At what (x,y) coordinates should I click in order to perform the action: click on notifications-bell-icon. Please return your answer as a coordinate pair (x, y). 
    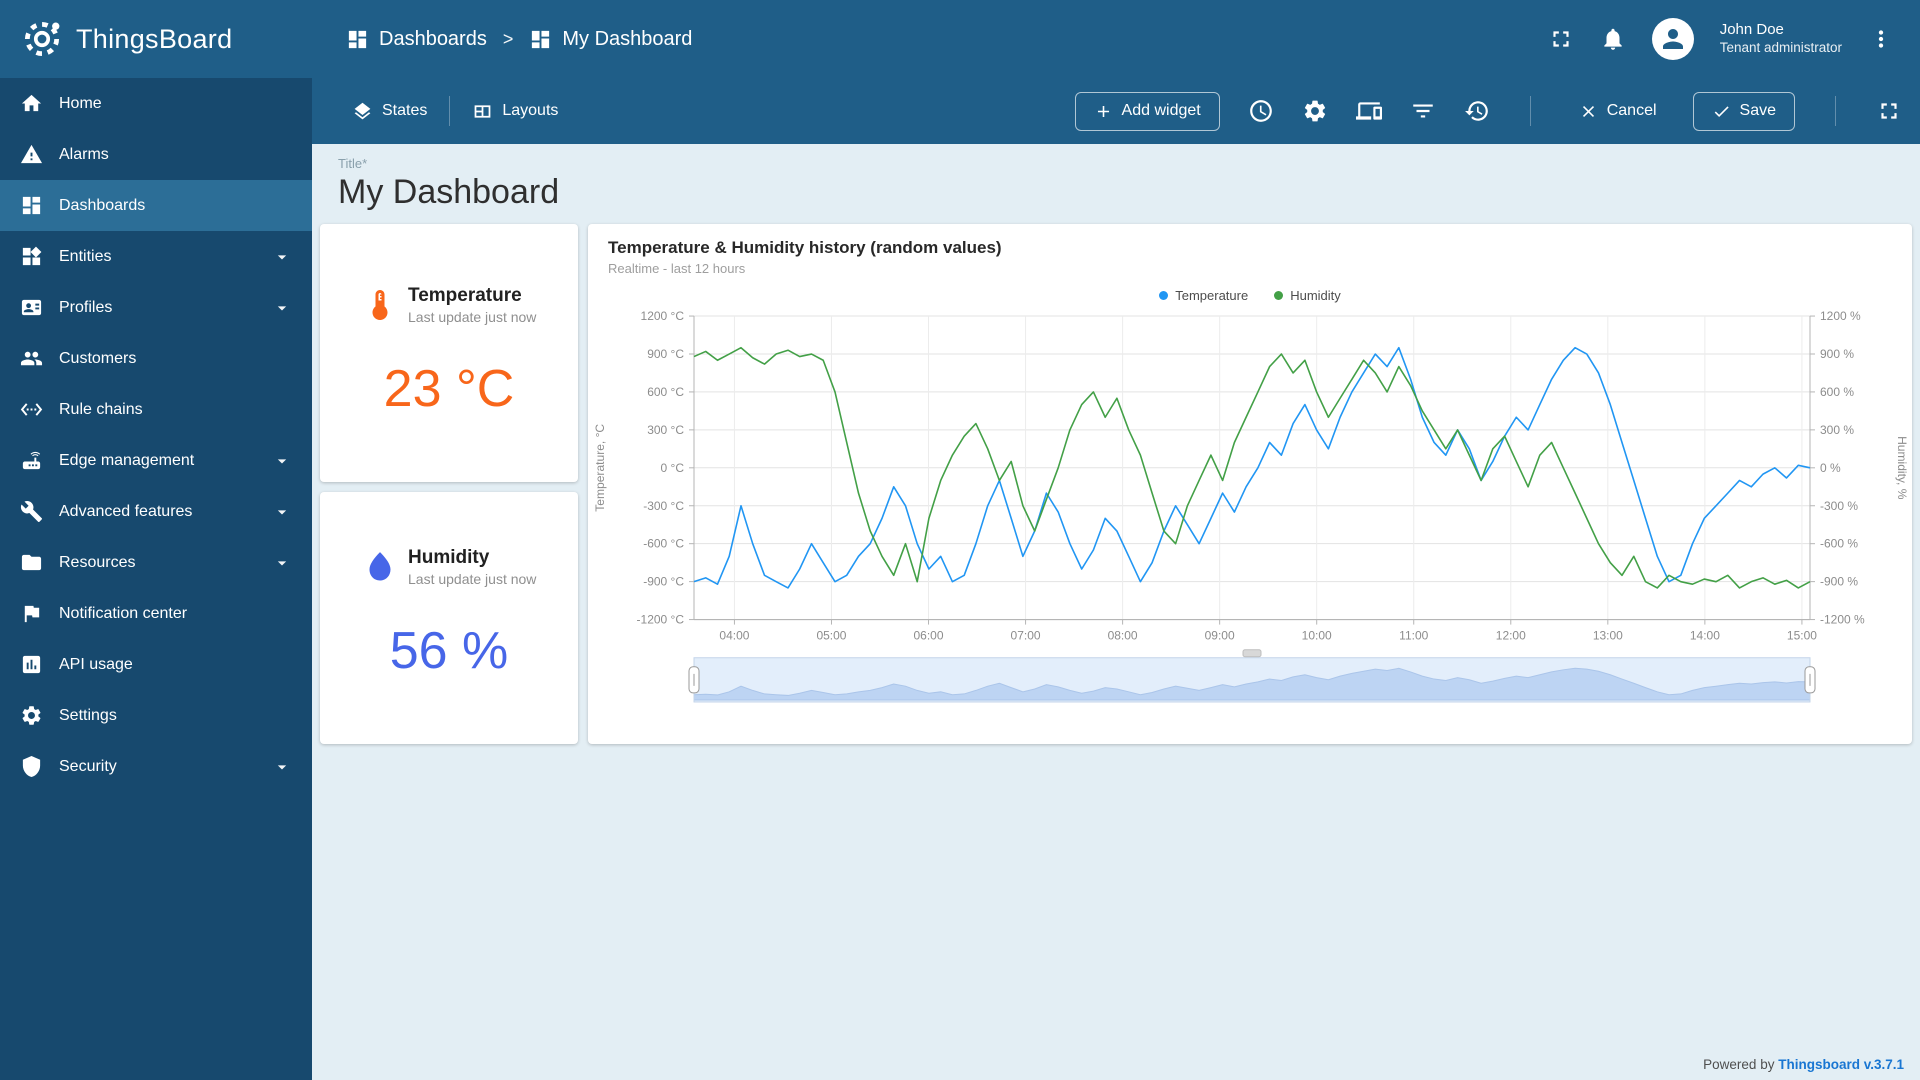
    Looking at the image, I should click on (1613, 39).